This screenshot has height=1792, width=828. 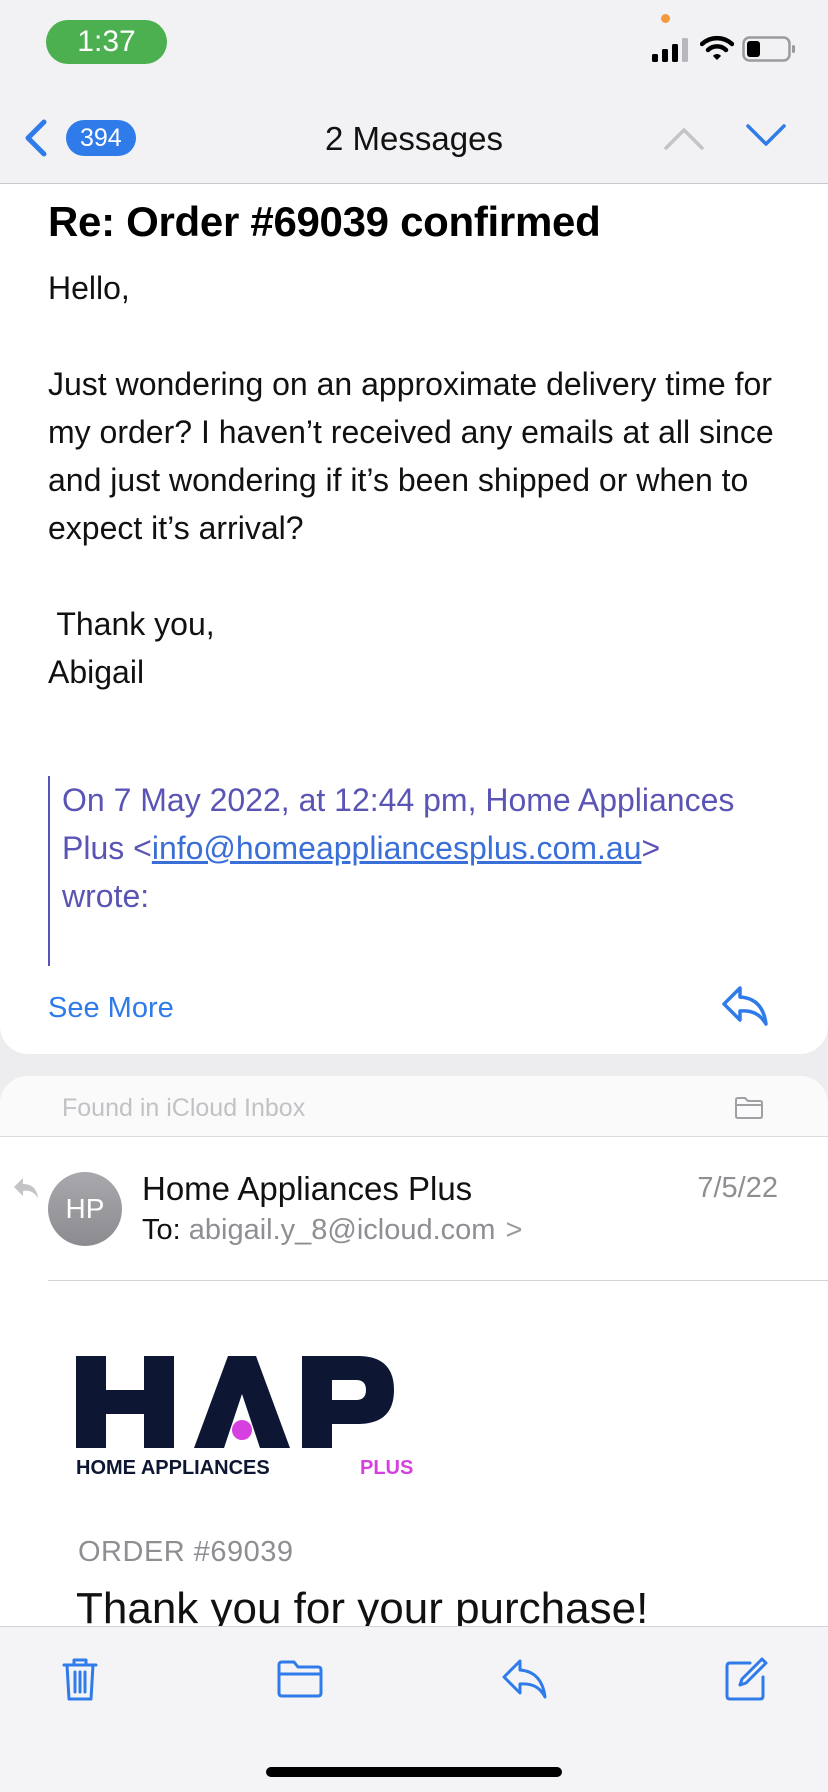 I want to click on battery-icon, so click(x=768, y=49).